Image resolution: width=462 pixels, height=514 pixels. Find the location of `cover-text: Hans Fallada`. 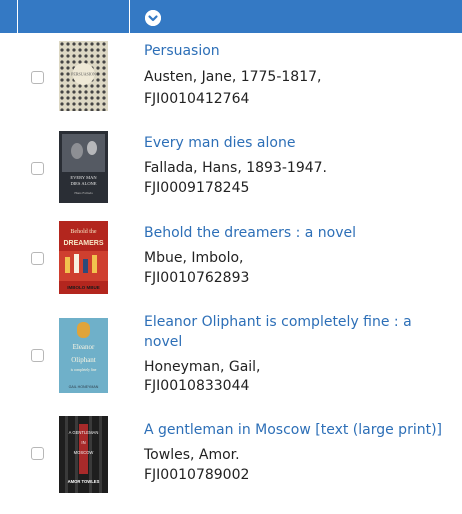

cover-text: Hans Fallada is located at coordinates (83, 193).